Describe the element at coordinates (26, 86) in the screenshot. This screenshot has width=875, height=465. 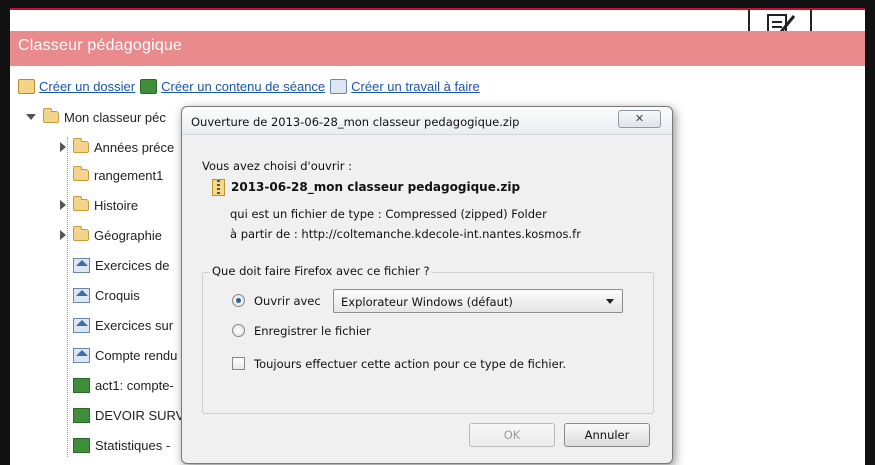
I see `new-folder-icon` at that location.